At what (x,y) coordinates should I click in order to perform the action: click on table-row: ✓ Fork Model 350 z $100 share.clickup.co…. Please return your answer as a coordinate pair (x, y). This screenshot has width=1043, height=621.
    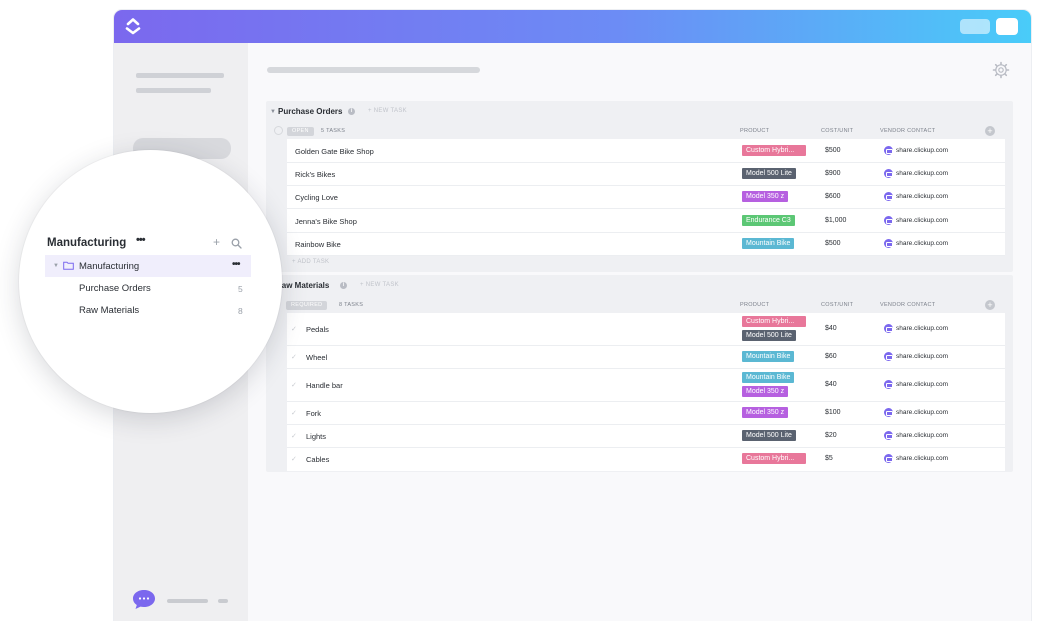
    Looking at the image, I should click on (646, 413).